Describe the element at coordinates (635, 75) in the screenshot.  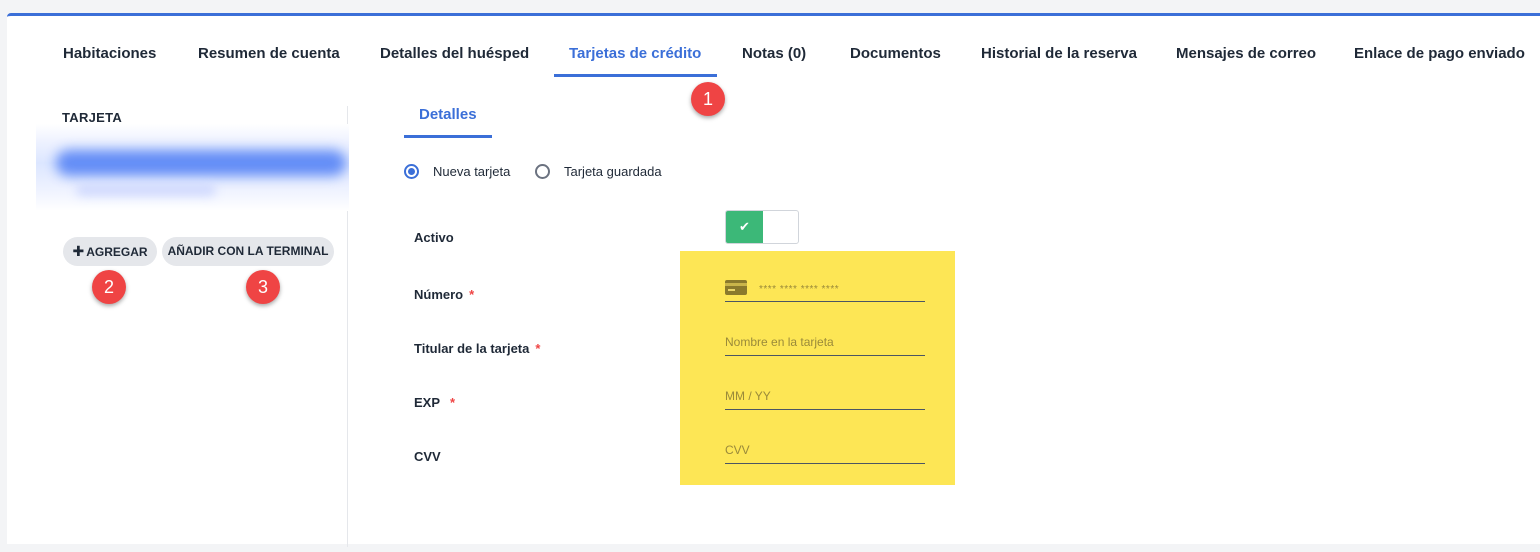
I see `active-tab-indicator` at that location.